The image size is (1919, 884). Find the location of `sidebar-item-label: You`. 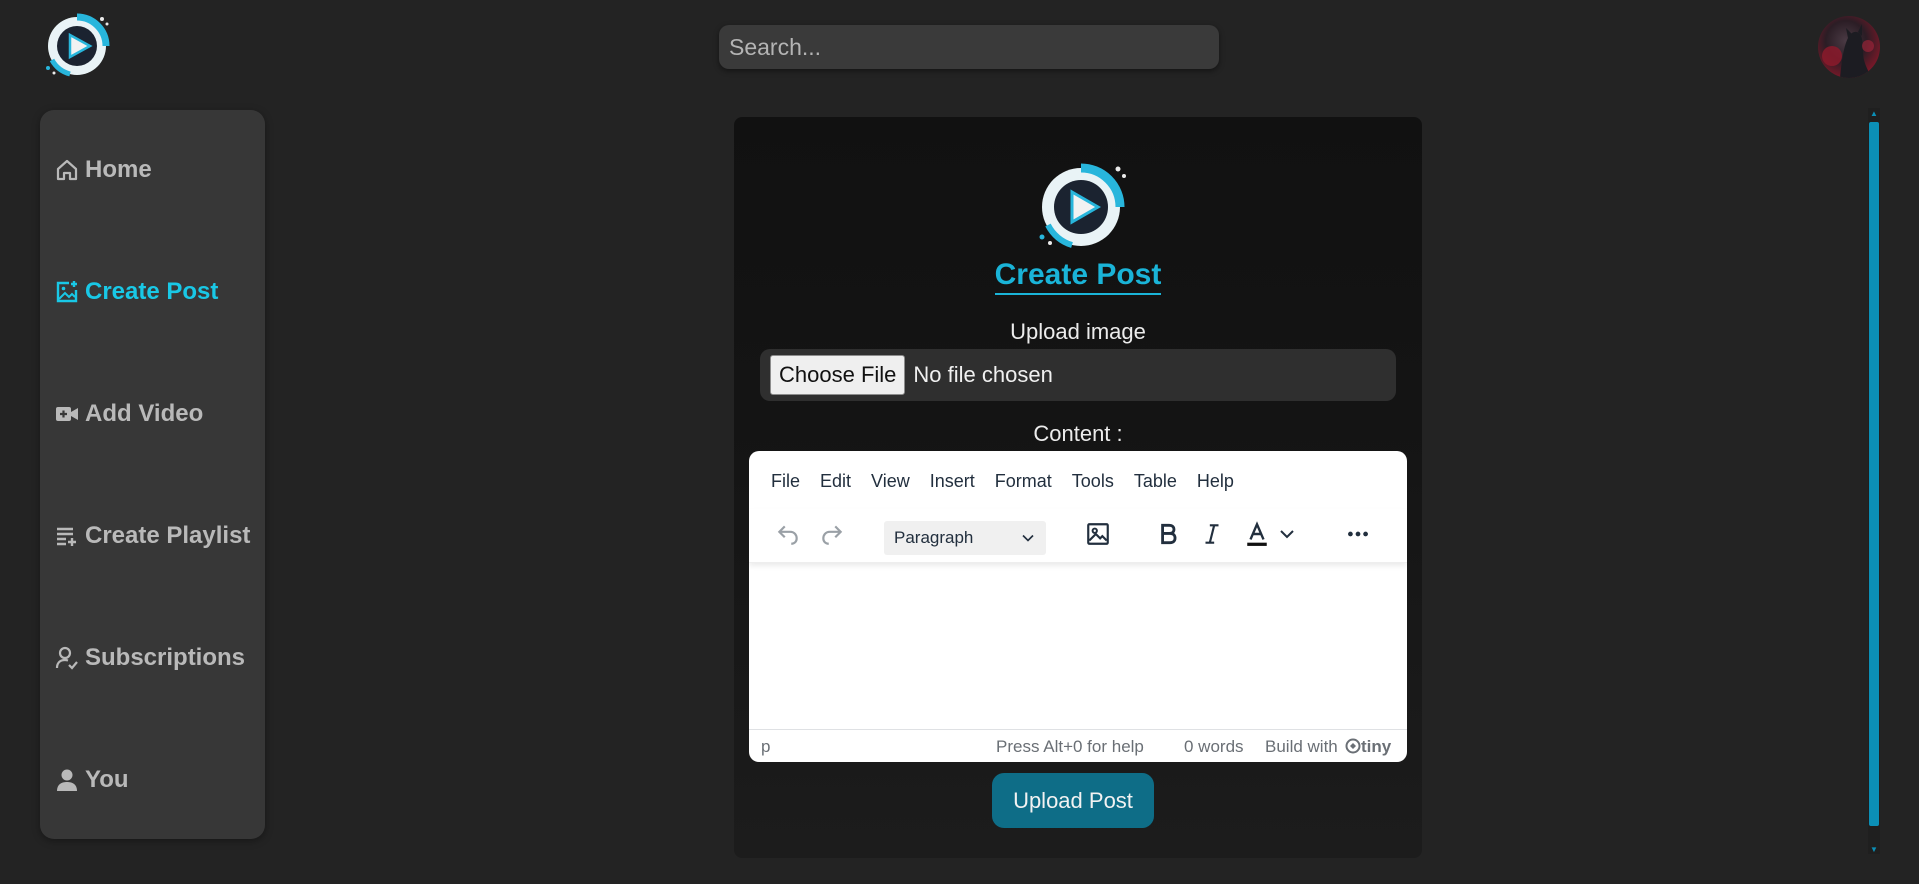

sidebar-item-label: You is located at coordinates (107, 779).